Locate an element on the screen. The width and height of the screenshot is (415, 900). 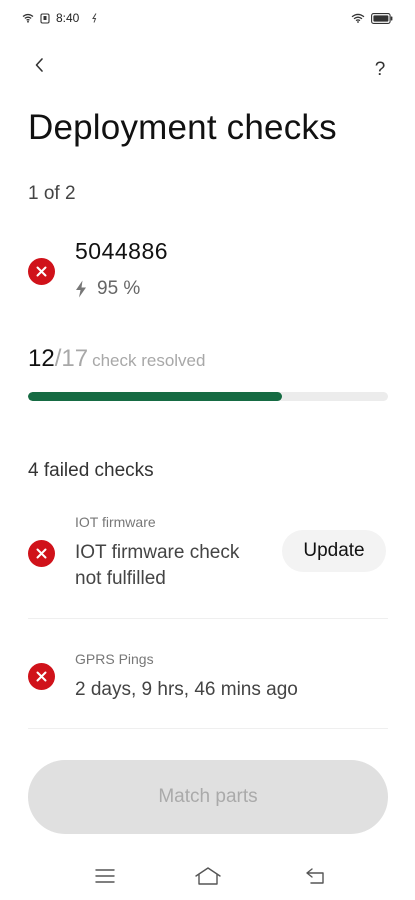
status-right is located at coordinates (372, 18).